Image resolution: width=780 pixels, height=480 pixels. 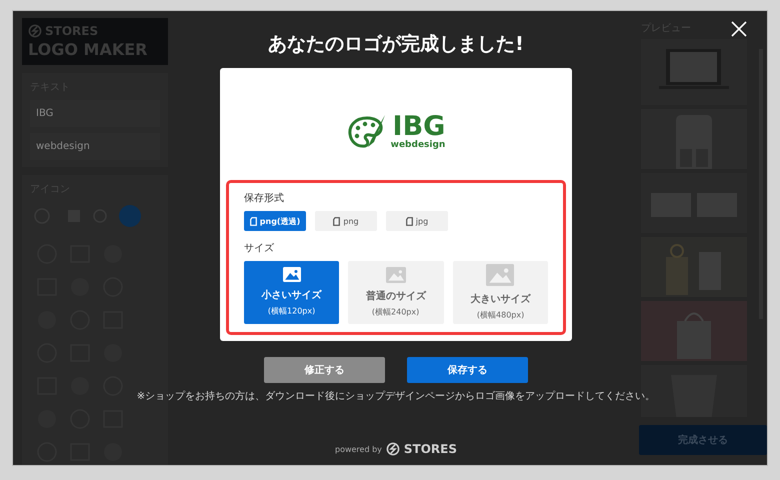 I want to click on close-icon, so click(x=739, y=29).